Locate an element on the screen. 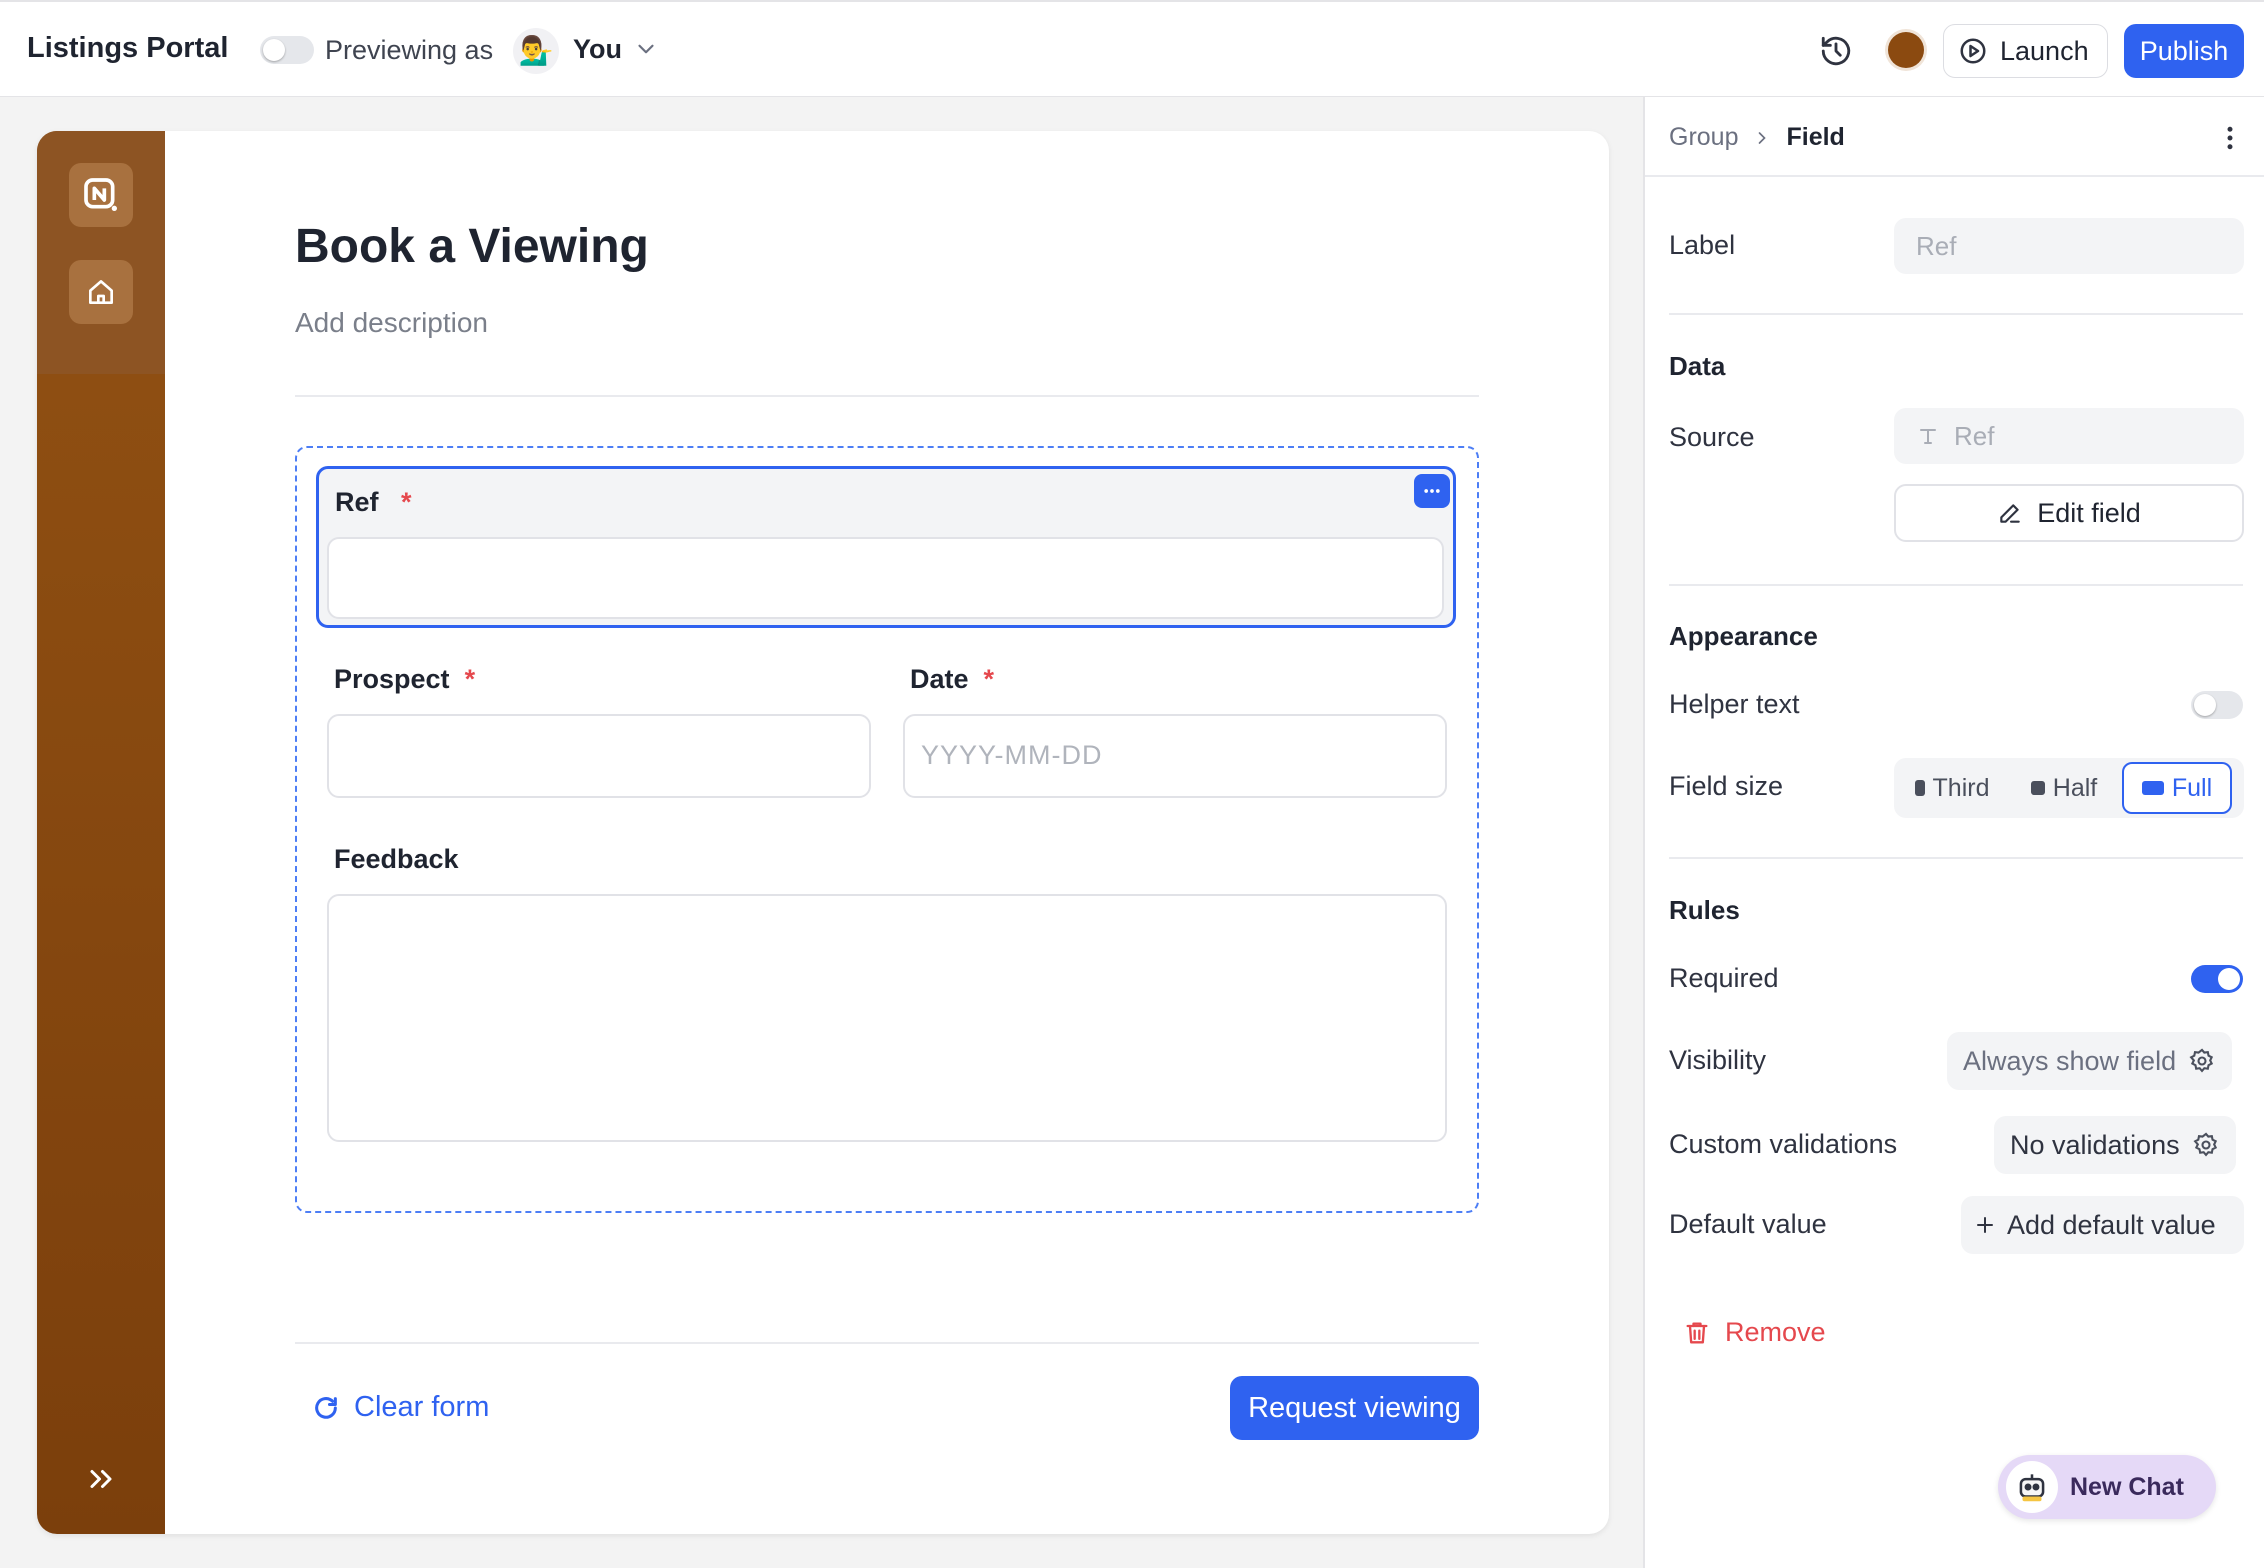 This screenshot has height=1568, width=2264. size-half-label: Half is located at coordinates (2075, 787).